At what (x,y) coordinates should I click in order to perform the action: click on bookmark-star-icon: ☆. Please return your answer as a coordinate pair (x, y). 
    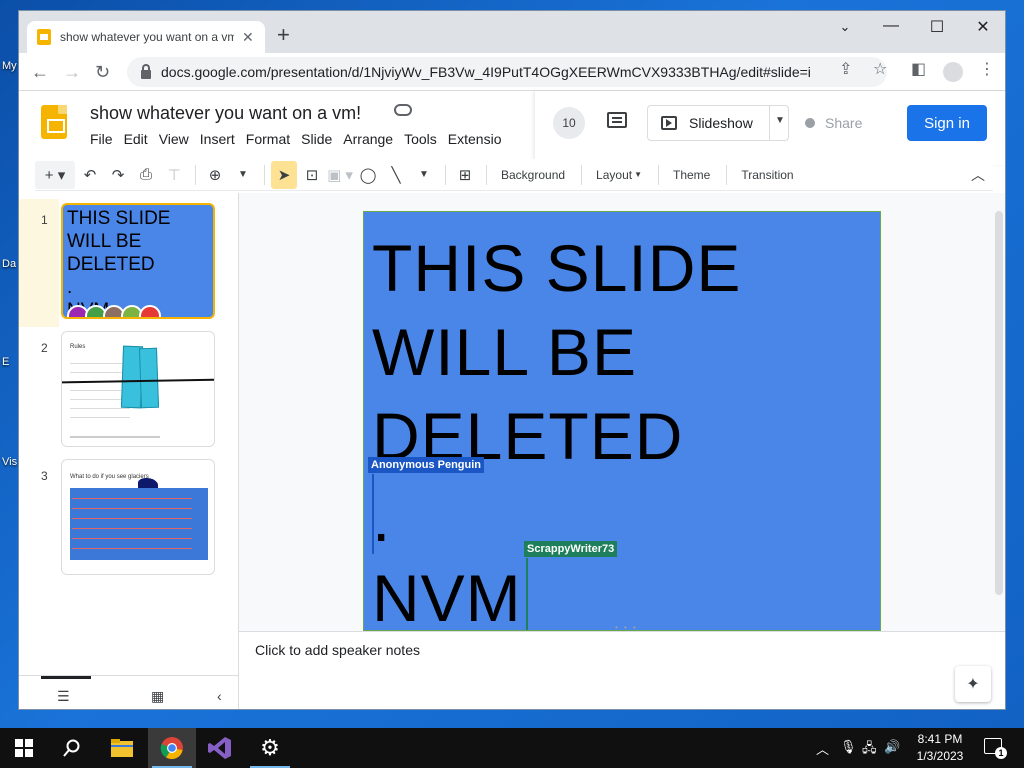
    Looking at the image, I should click on (880, 69).